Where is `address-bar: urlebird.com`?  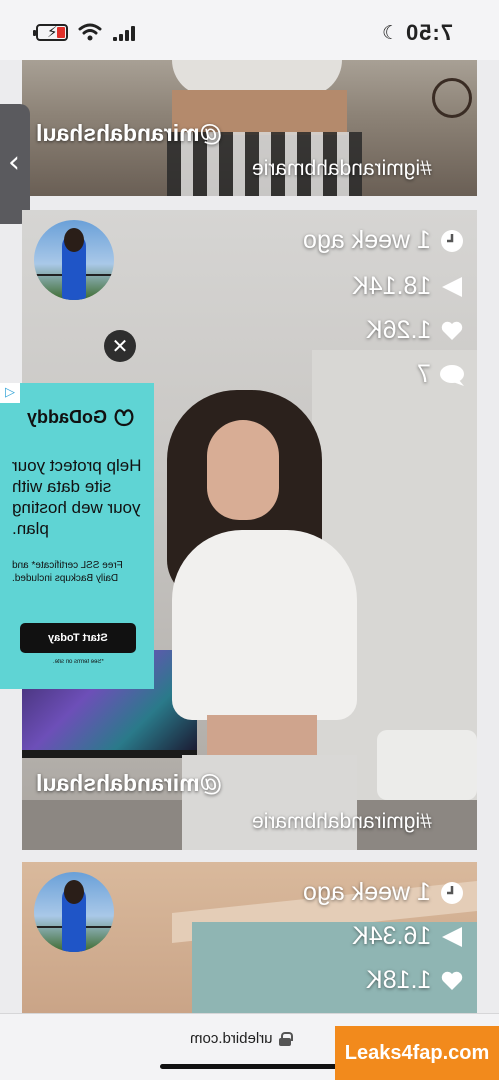
address-bar: urlebird.com is located at coordinates (241, 1038).